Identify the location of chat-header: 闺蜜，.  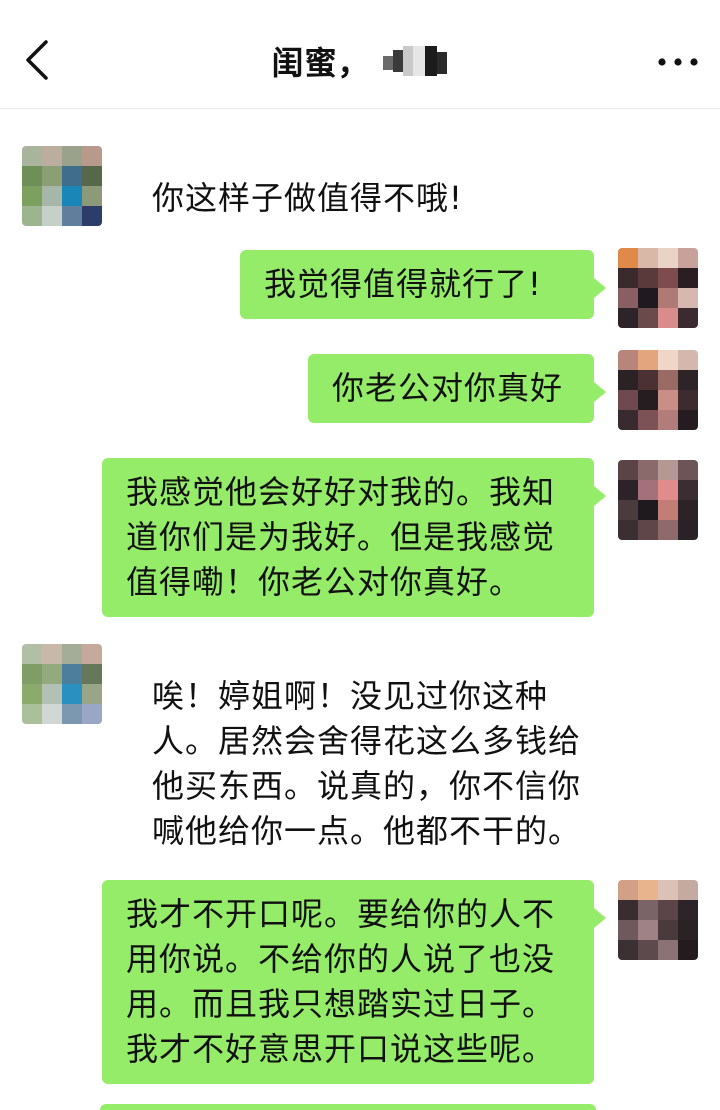
(360, 54).